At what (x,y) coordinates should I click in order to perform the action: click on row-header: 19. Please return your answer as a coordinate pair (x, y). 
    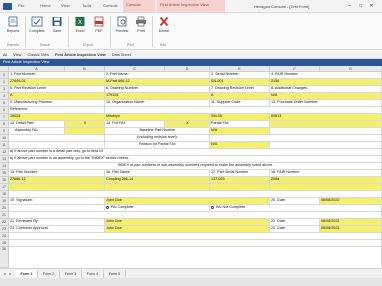
    Looking at the image, I should click on (4, 201).